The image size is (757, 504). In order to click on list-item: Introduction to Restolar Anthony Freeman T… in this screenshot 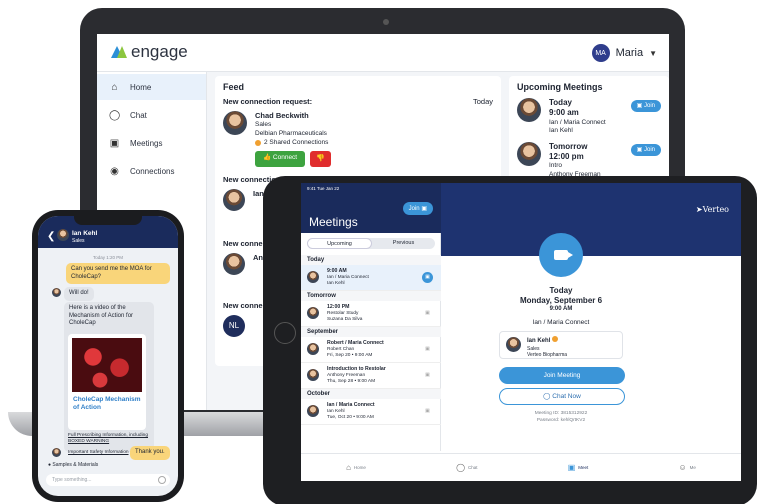, I will do `click(371, 376)`.